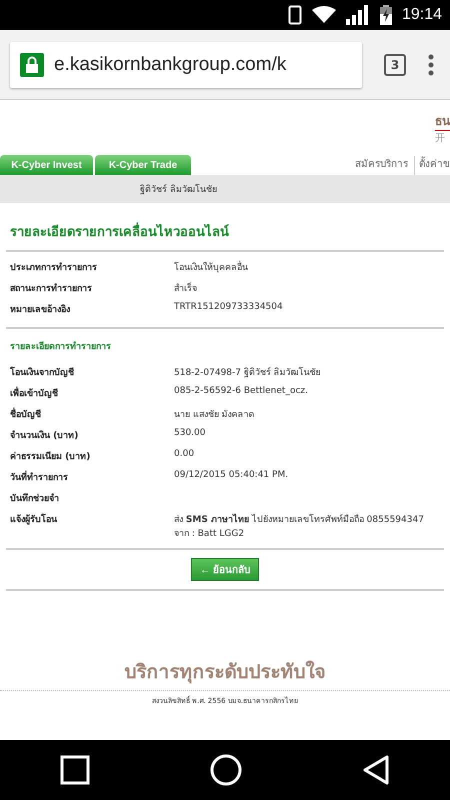 The width and height of the screenshot is (450, 800). What do you see at coordinates (75, 770) in the screenshot?
I see `recents-icon` at bounding box center [75, 770].